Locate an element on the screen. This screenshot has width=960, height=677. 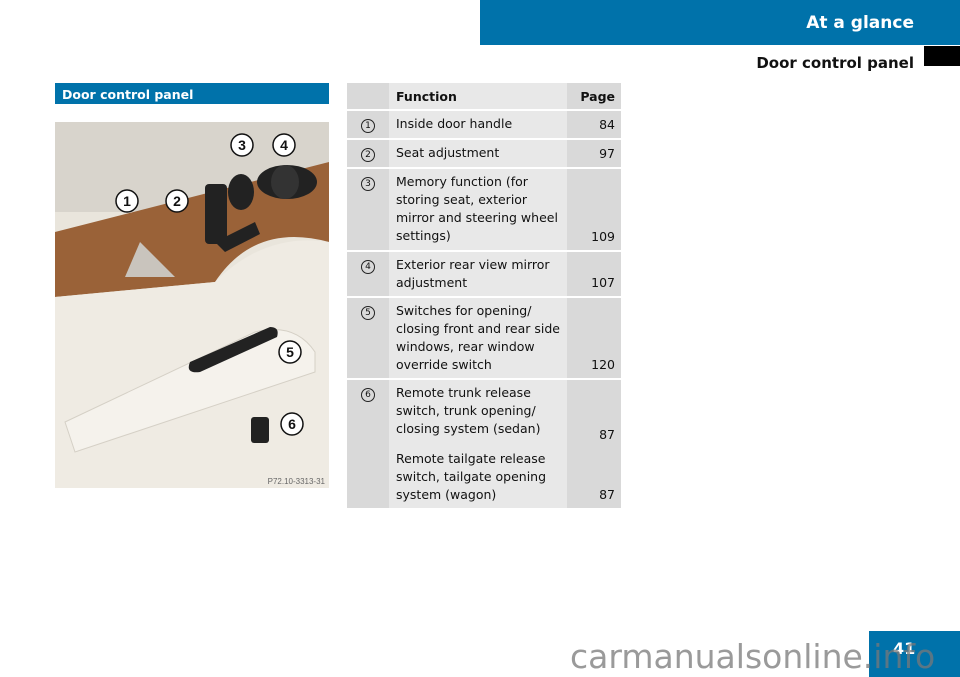
item-number: 3 is located at coordinates (368, 184).